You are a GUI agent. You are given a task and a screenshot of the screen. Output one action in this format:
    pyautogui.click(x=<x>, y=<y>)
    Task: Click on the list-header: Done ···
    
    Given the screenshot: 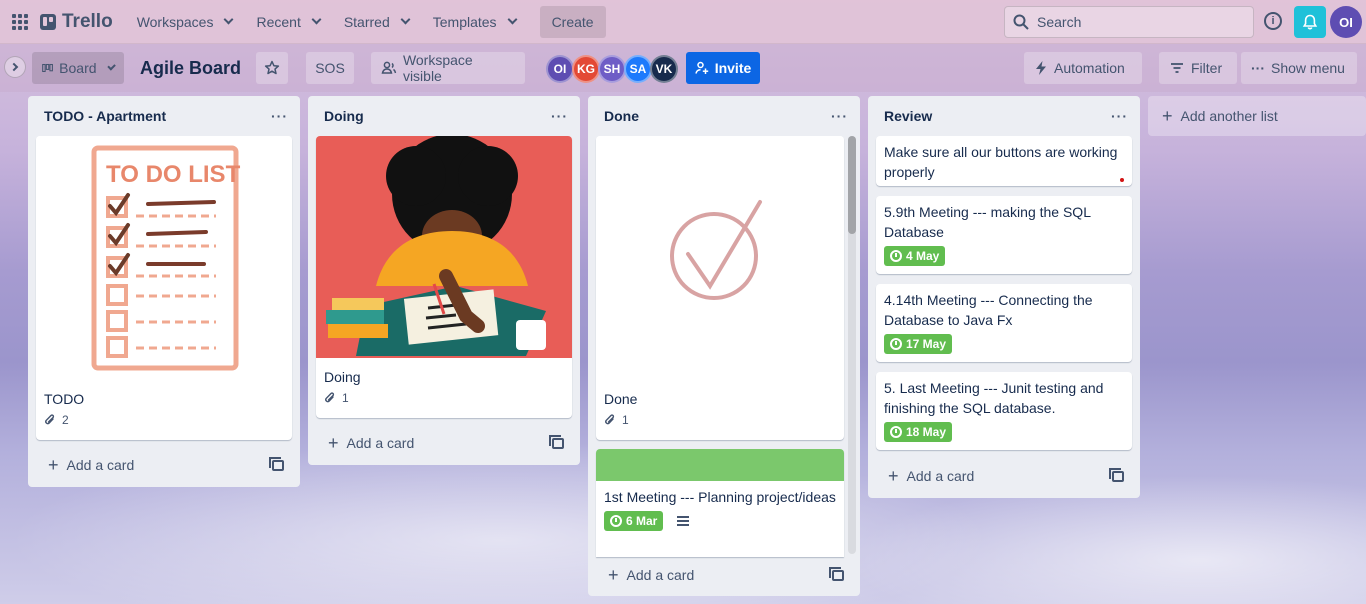 What is the action you would take?
    pyautogui.click(x=724, y=116)
    